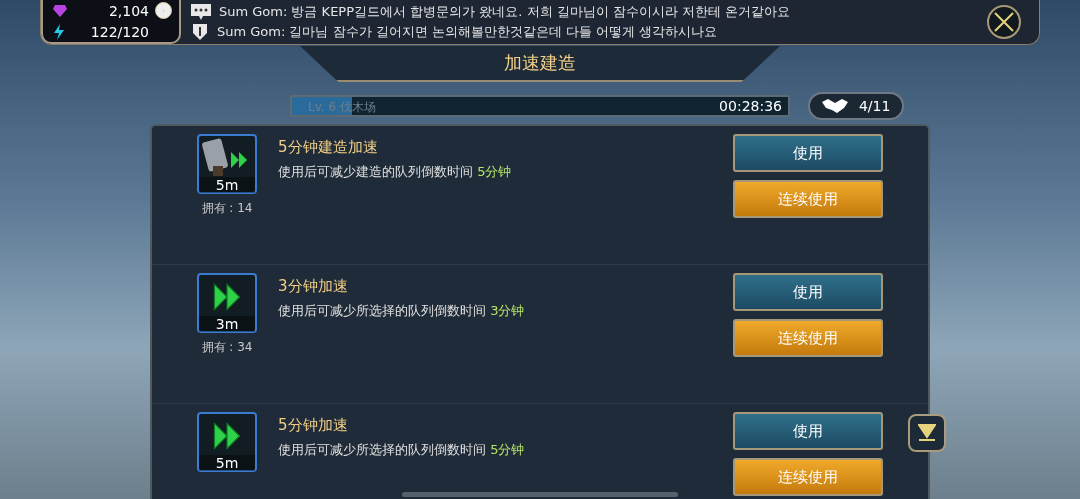  Describe the element at coordinates (163, 11) in the screenshot. I see `add-button` at that location.